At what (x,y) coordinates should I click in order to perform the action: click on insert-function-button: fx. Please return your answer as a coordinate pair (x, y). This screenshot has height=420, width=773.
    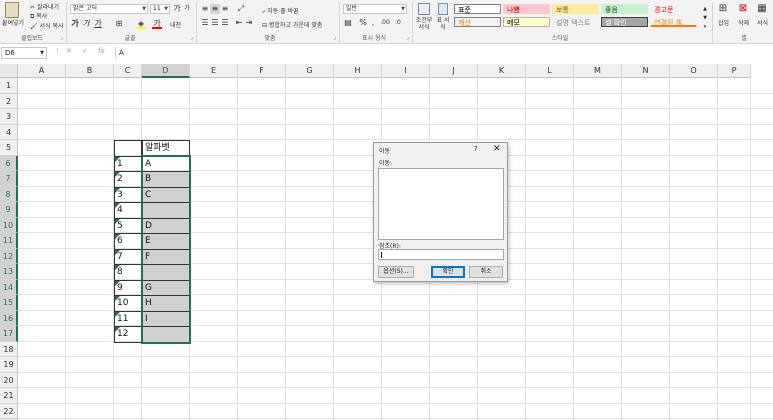
    Looking at the image, I should click on (101, 51).